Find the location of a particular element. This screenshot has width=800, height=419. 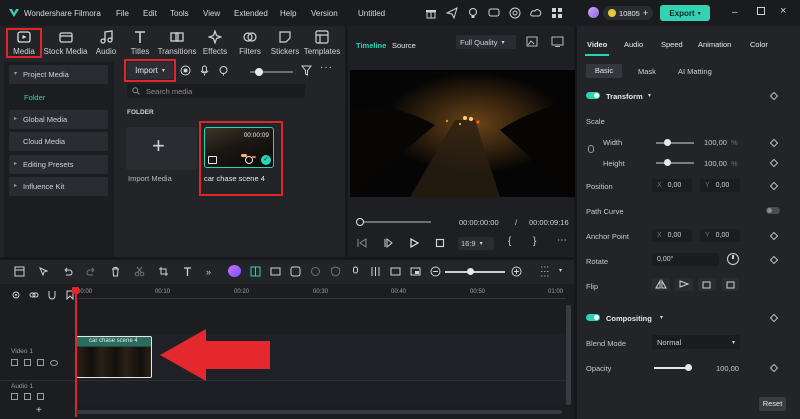

close-icon: × is located at coordinates (783, 11).